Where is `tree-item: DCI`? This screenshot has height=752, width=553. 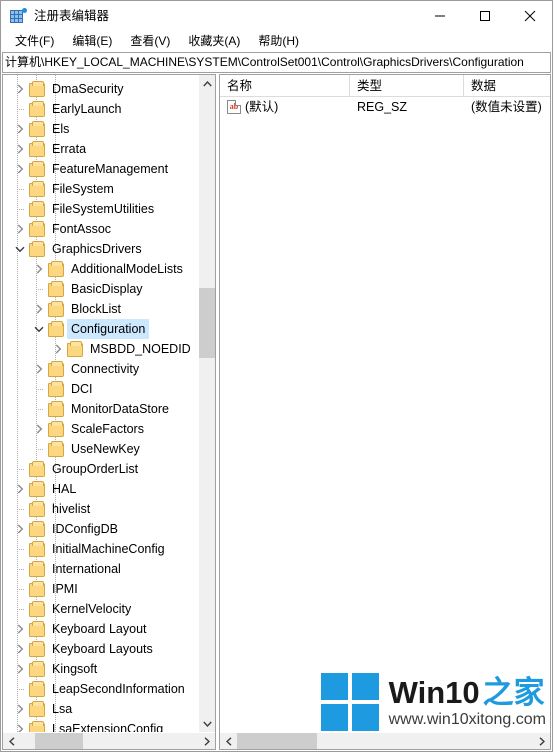 tree-item: DCI is located at coordinates (100, 389).